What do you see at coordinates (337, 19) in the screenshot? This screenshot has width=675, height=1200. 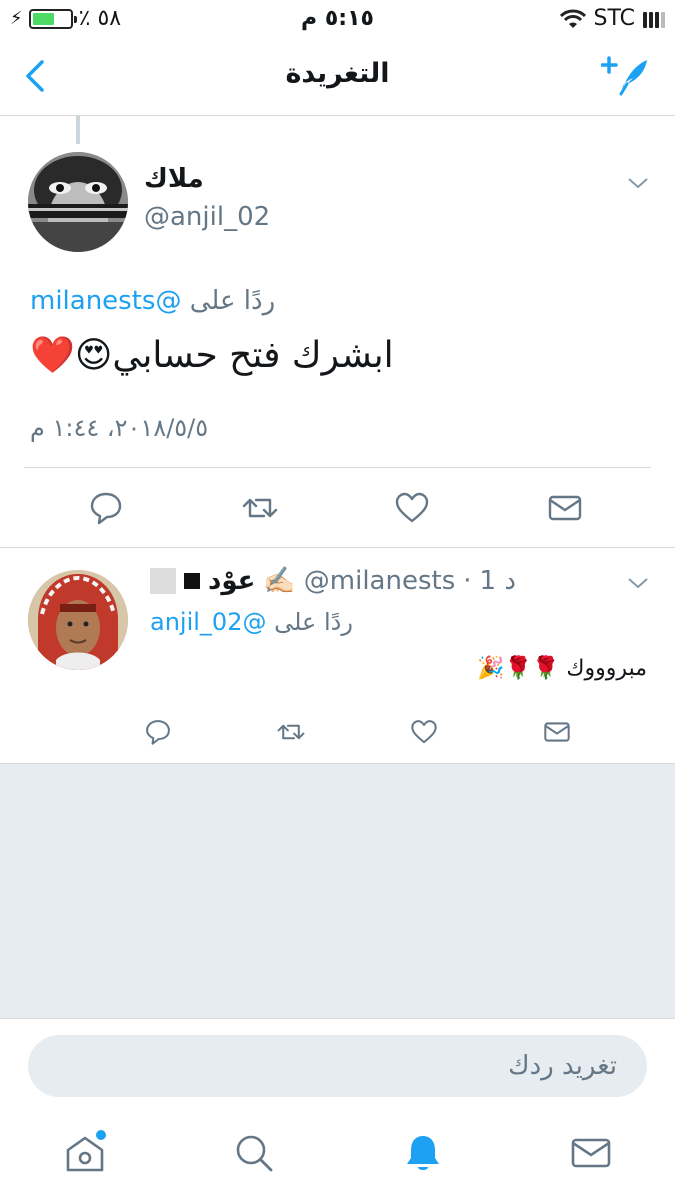 I see `status-bar: ⚡ ٪ ٥٨ ٥:١٥ م STC` at bounding box center [337, 19].